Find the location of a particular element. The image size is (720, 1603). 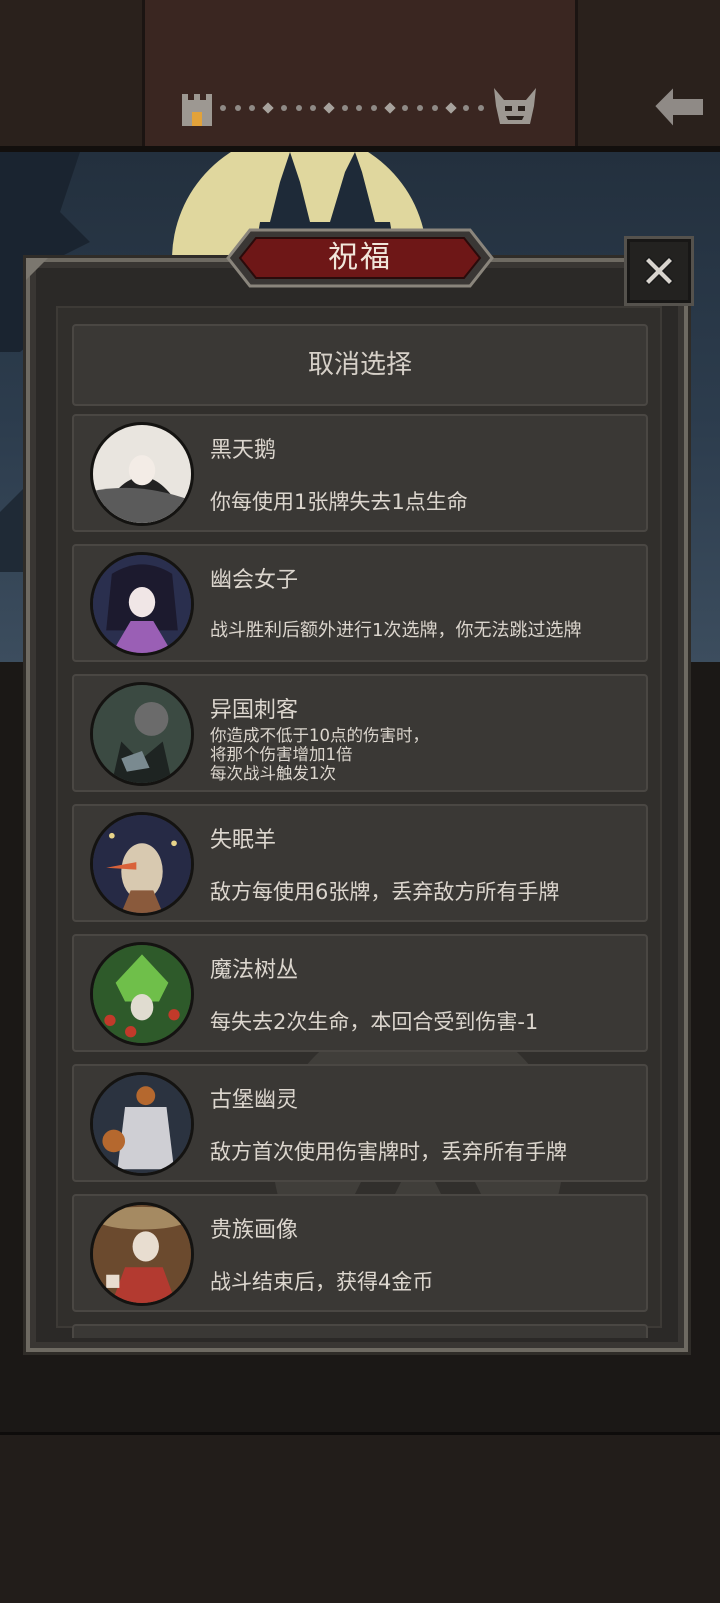

close-icon is located at coordinates (659, 271).